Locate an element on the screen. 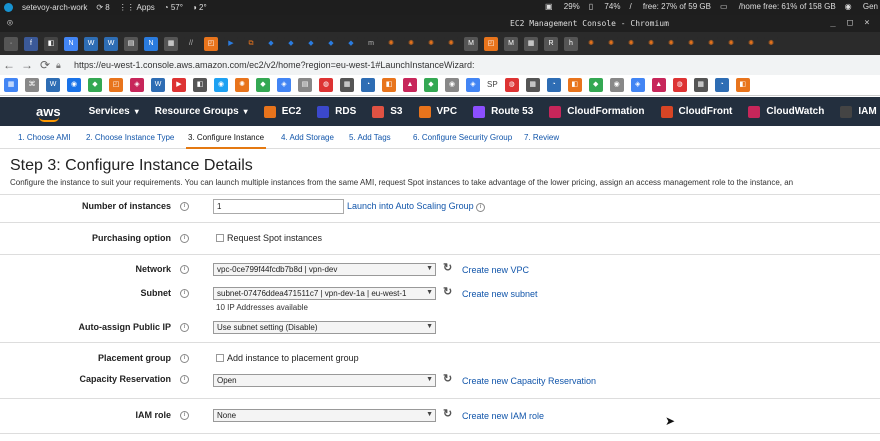  browser-tab: ◧ is located at coordinates (51, 43).